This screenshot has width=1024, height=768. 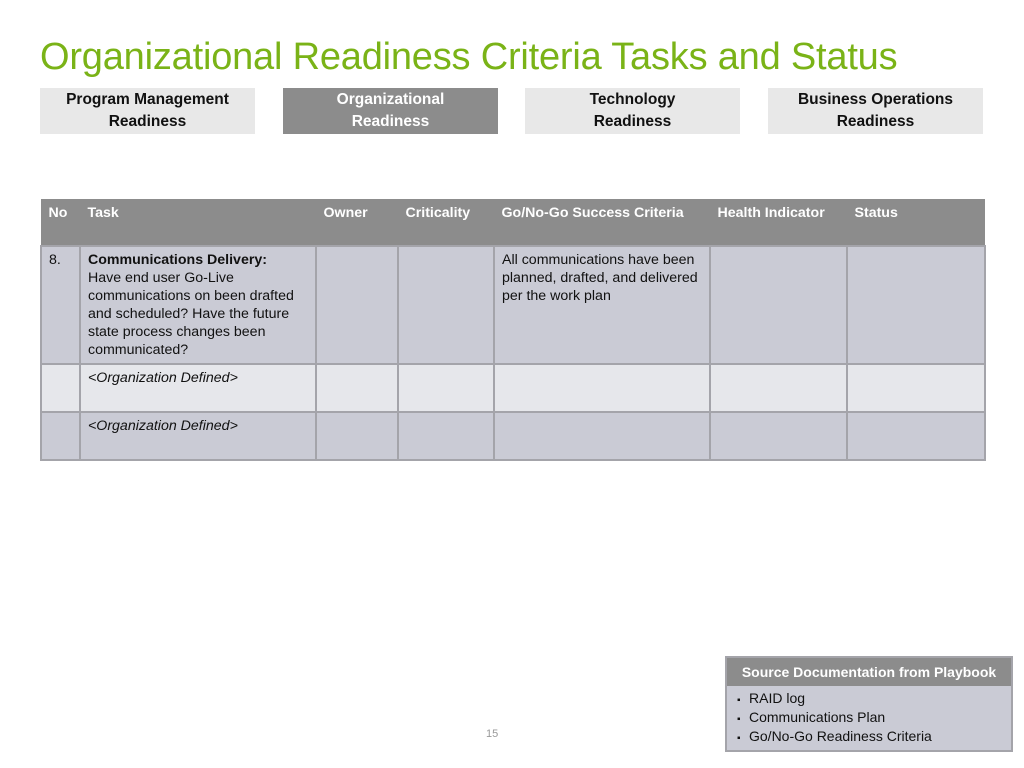 I want to click on source-documentation-heading: Source Documentation from Playbook, so click(x=869, y=672).